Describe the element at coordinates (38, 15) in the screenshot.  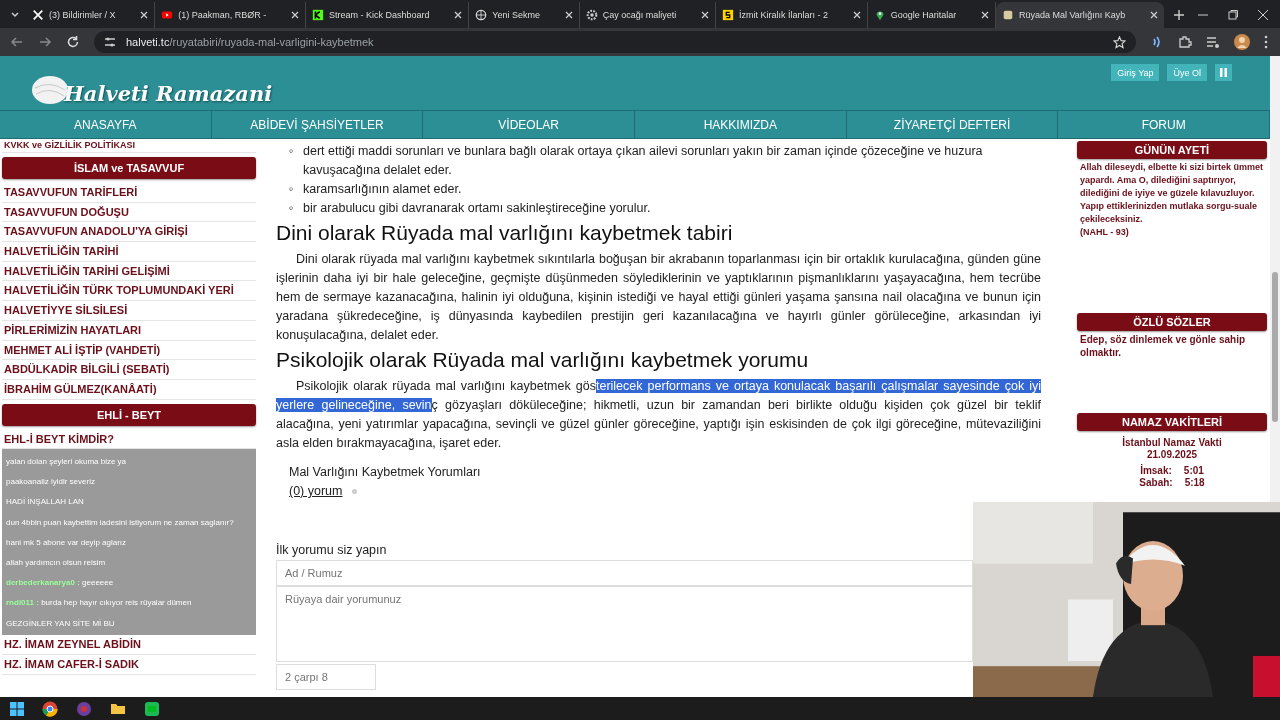
I see `x-logo-icon` at that location.